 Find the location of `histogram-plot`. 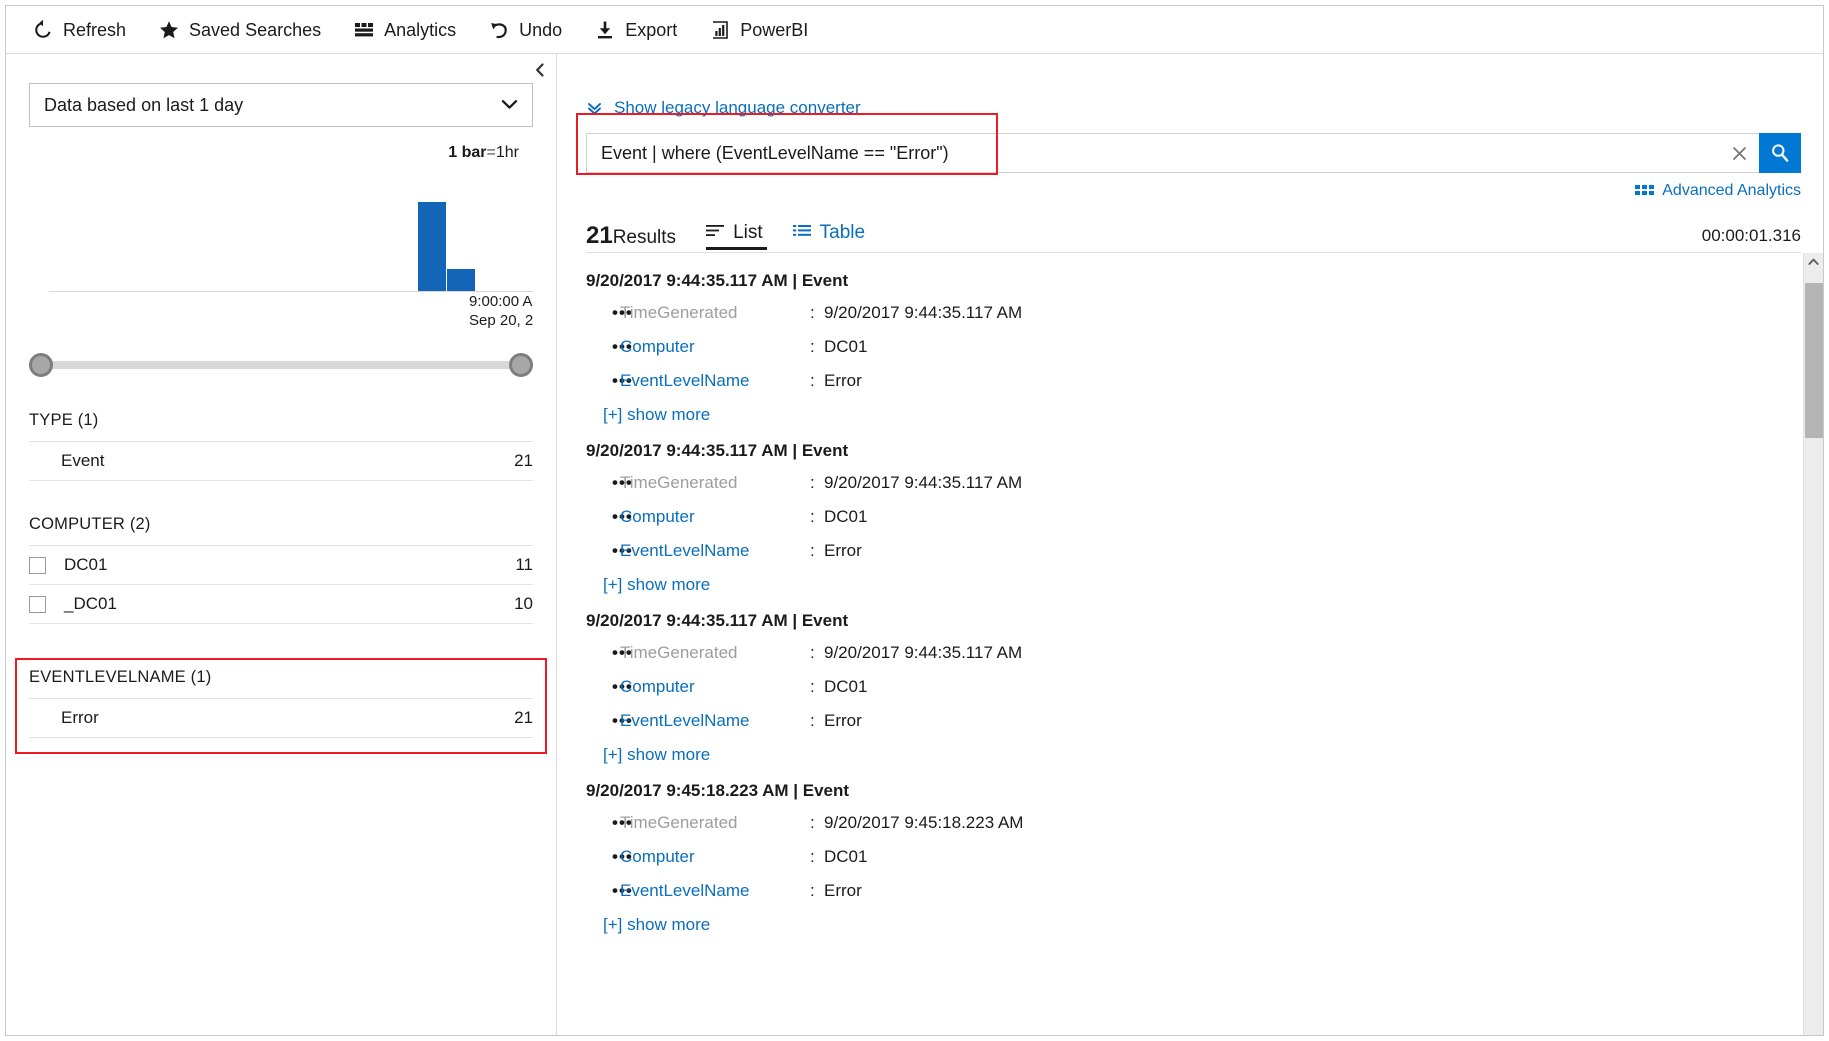

histogram-plot is located at coordinates (291, 233).